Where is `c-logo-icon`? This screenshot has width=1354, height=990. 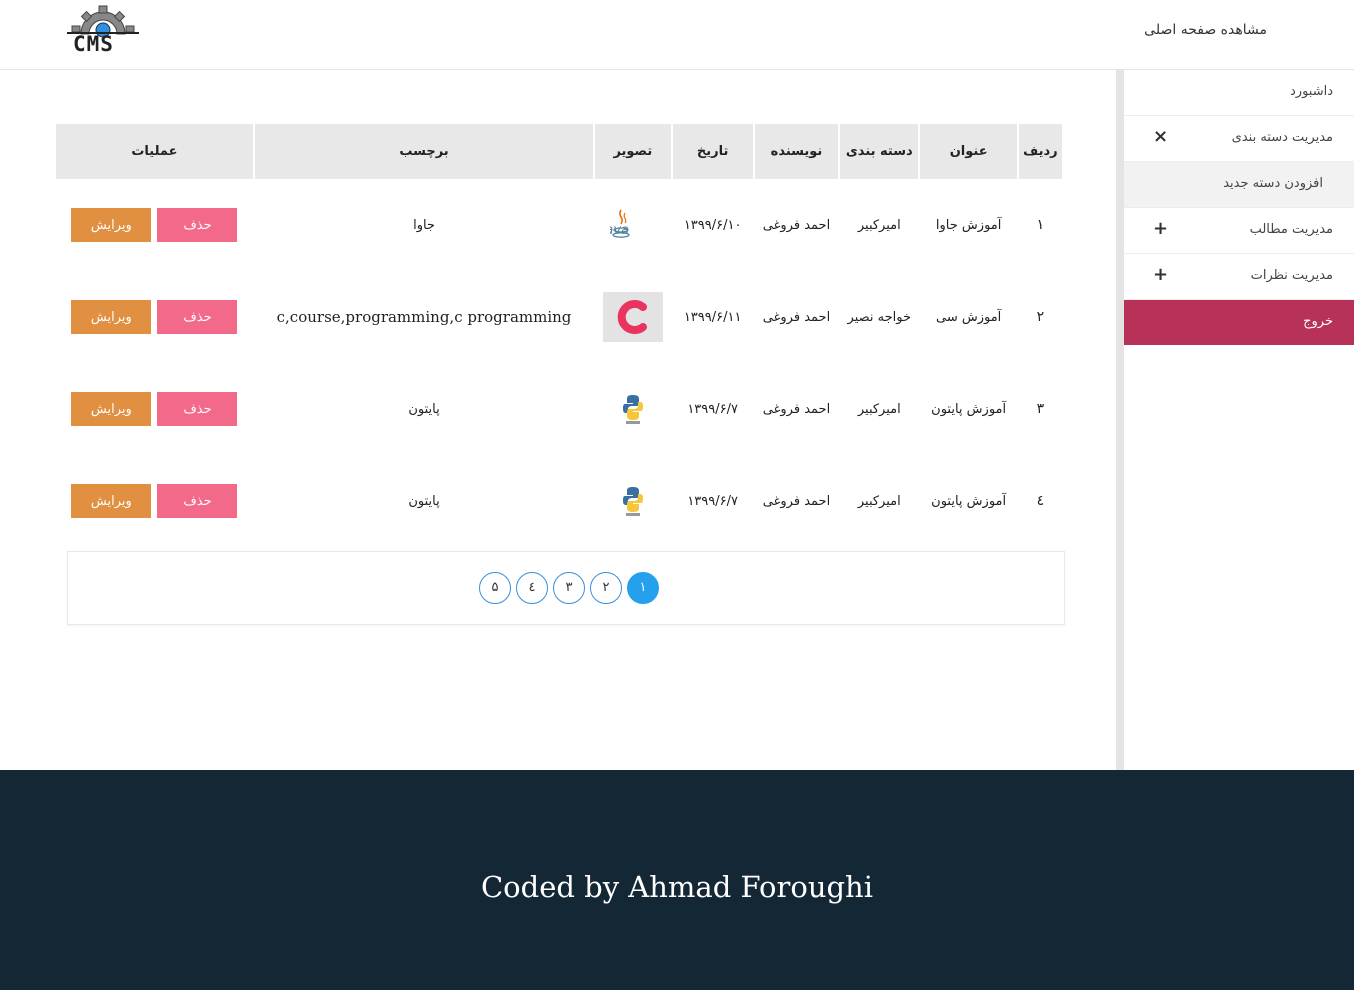
c-logo-icon is located at coordinates (632, 317).